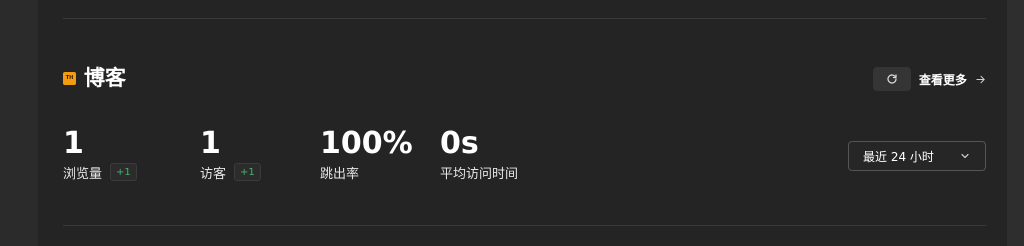 The image size is (1024, 246). What do you see at coordinates (19, 123) in the screenshot?
I see `left-rail` at bounding box center [19, 123].